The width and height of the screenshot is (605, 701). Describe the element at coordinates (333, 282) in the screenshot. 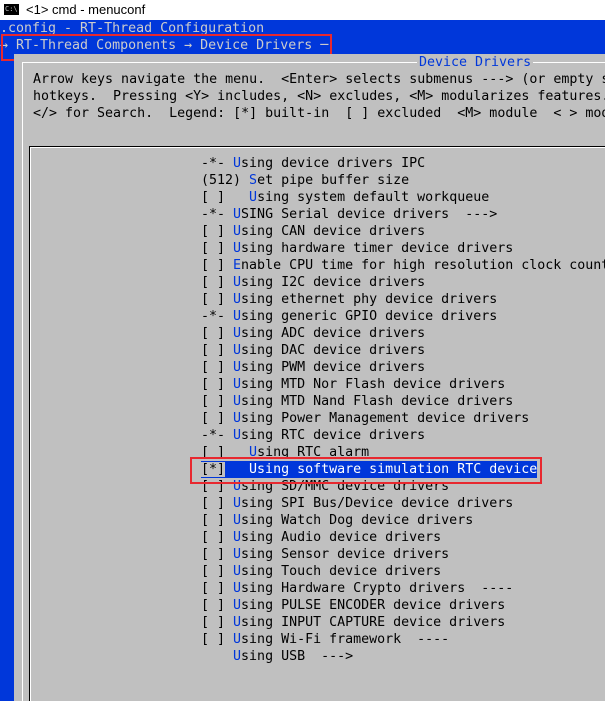

I see `menu-item-label: sing I2C device drivers` at that location.